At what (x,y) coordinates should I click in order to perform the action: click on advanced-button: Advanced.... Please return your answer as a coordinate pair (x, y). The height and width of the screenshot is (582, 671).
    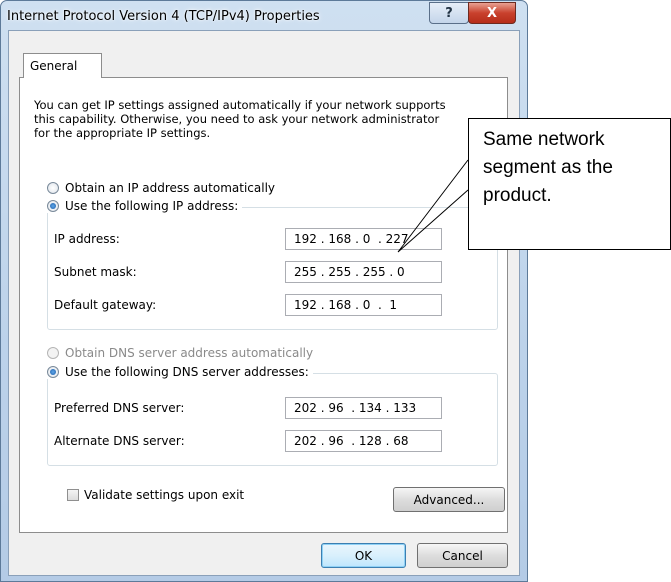
    Looking at the image, I should click on (449, 499).